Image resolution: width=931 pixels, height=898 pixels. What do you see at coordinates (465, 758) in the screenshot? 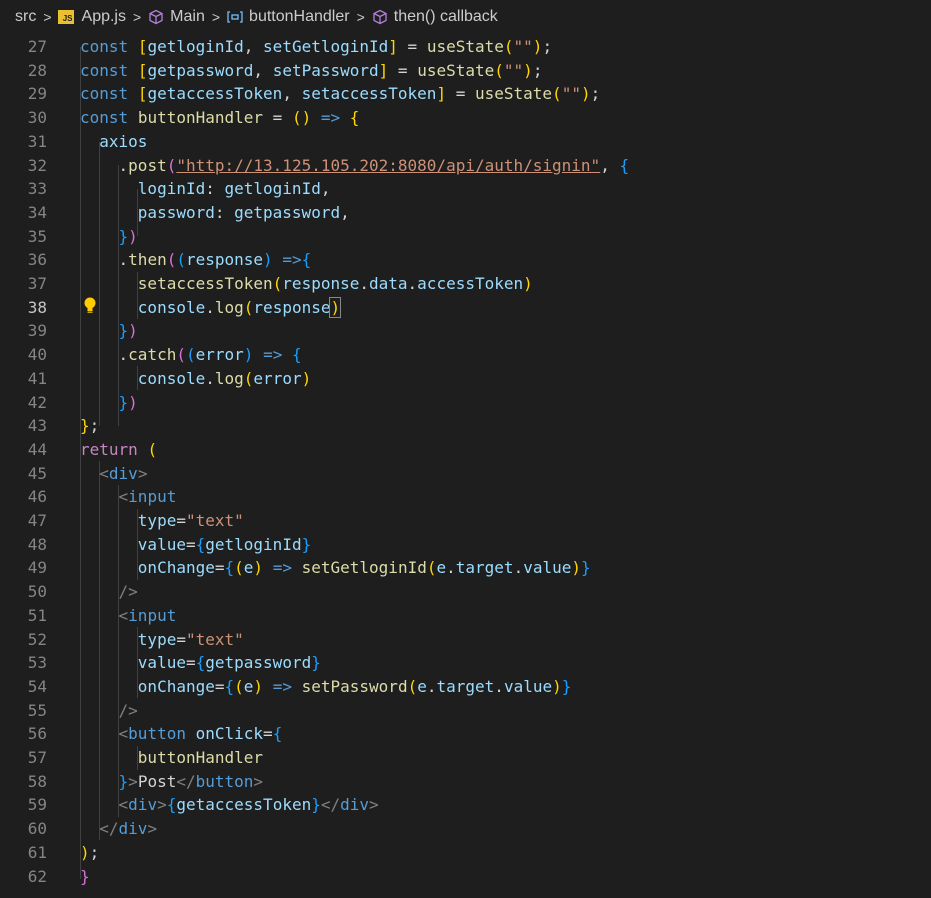
I see `code-line: 57 buttonHandler` at bounding box center [465, 758].